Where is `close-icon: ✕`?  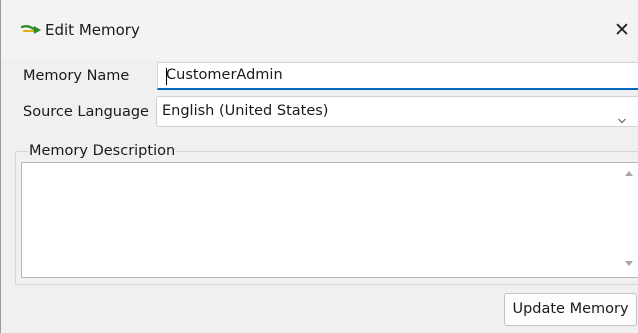 close-icon: ✕ is located at coordinates (622, 30).